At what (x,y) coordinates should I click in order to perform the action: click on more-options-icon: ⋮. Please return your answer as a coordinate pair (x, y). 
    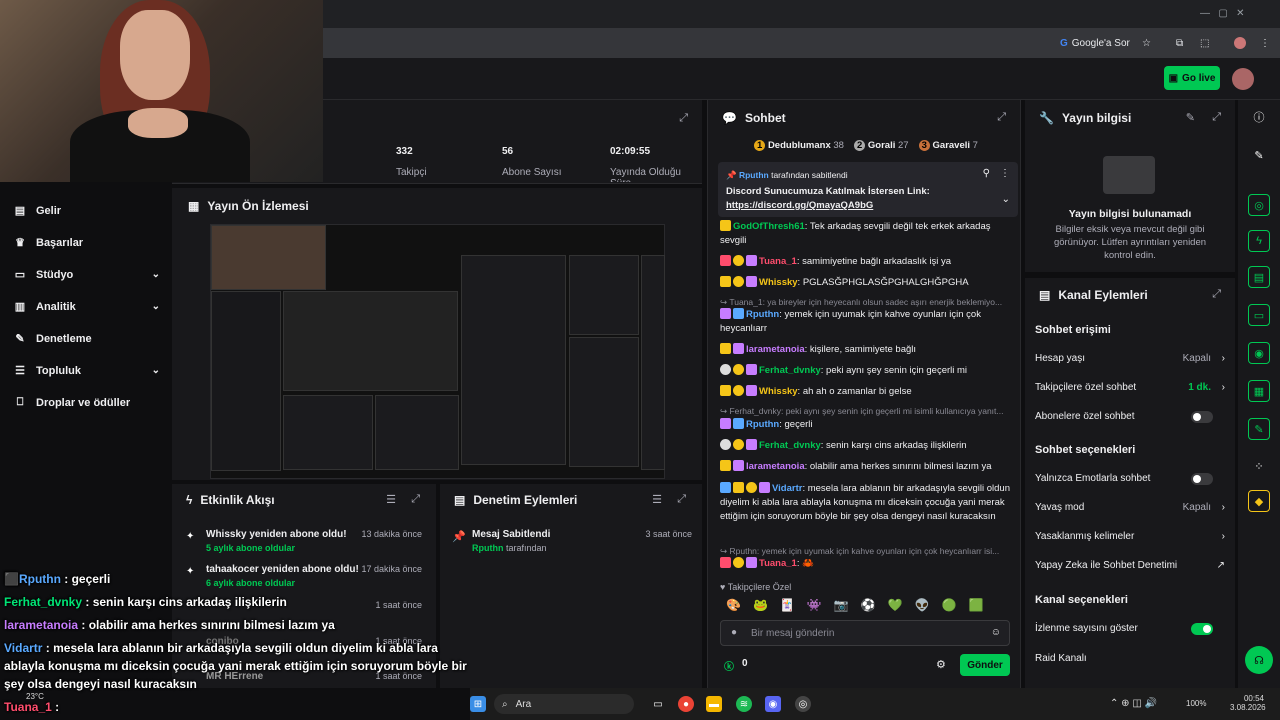
    Looking at the image, I should click on (1005, 173).